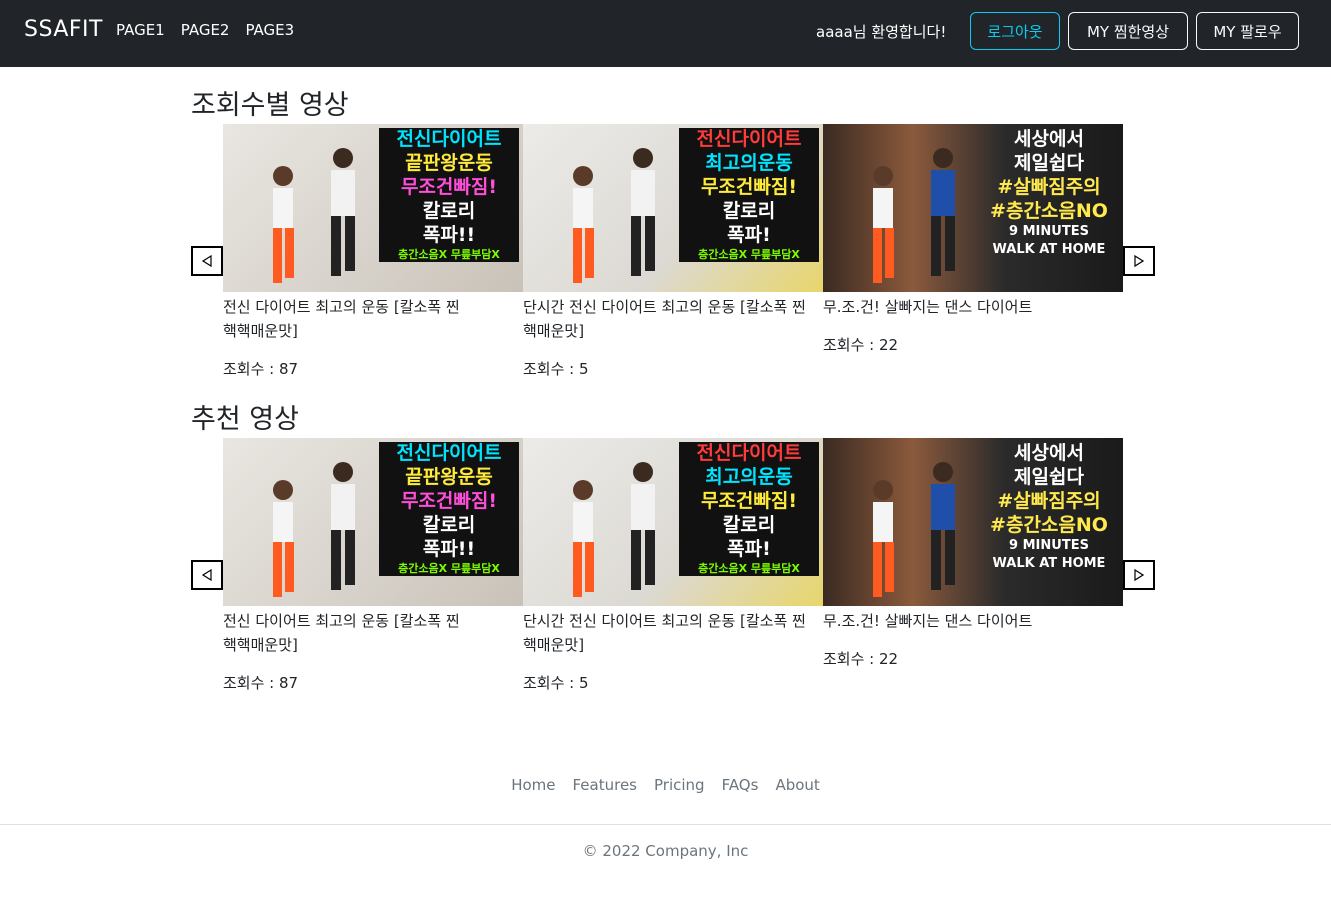 The height and width of the screenshot is (915, 1331). What do you see at coordinates (63, 29) in the screenshot?
I see `brand-logo: SSAFIT` at bounding box center [63, 29].